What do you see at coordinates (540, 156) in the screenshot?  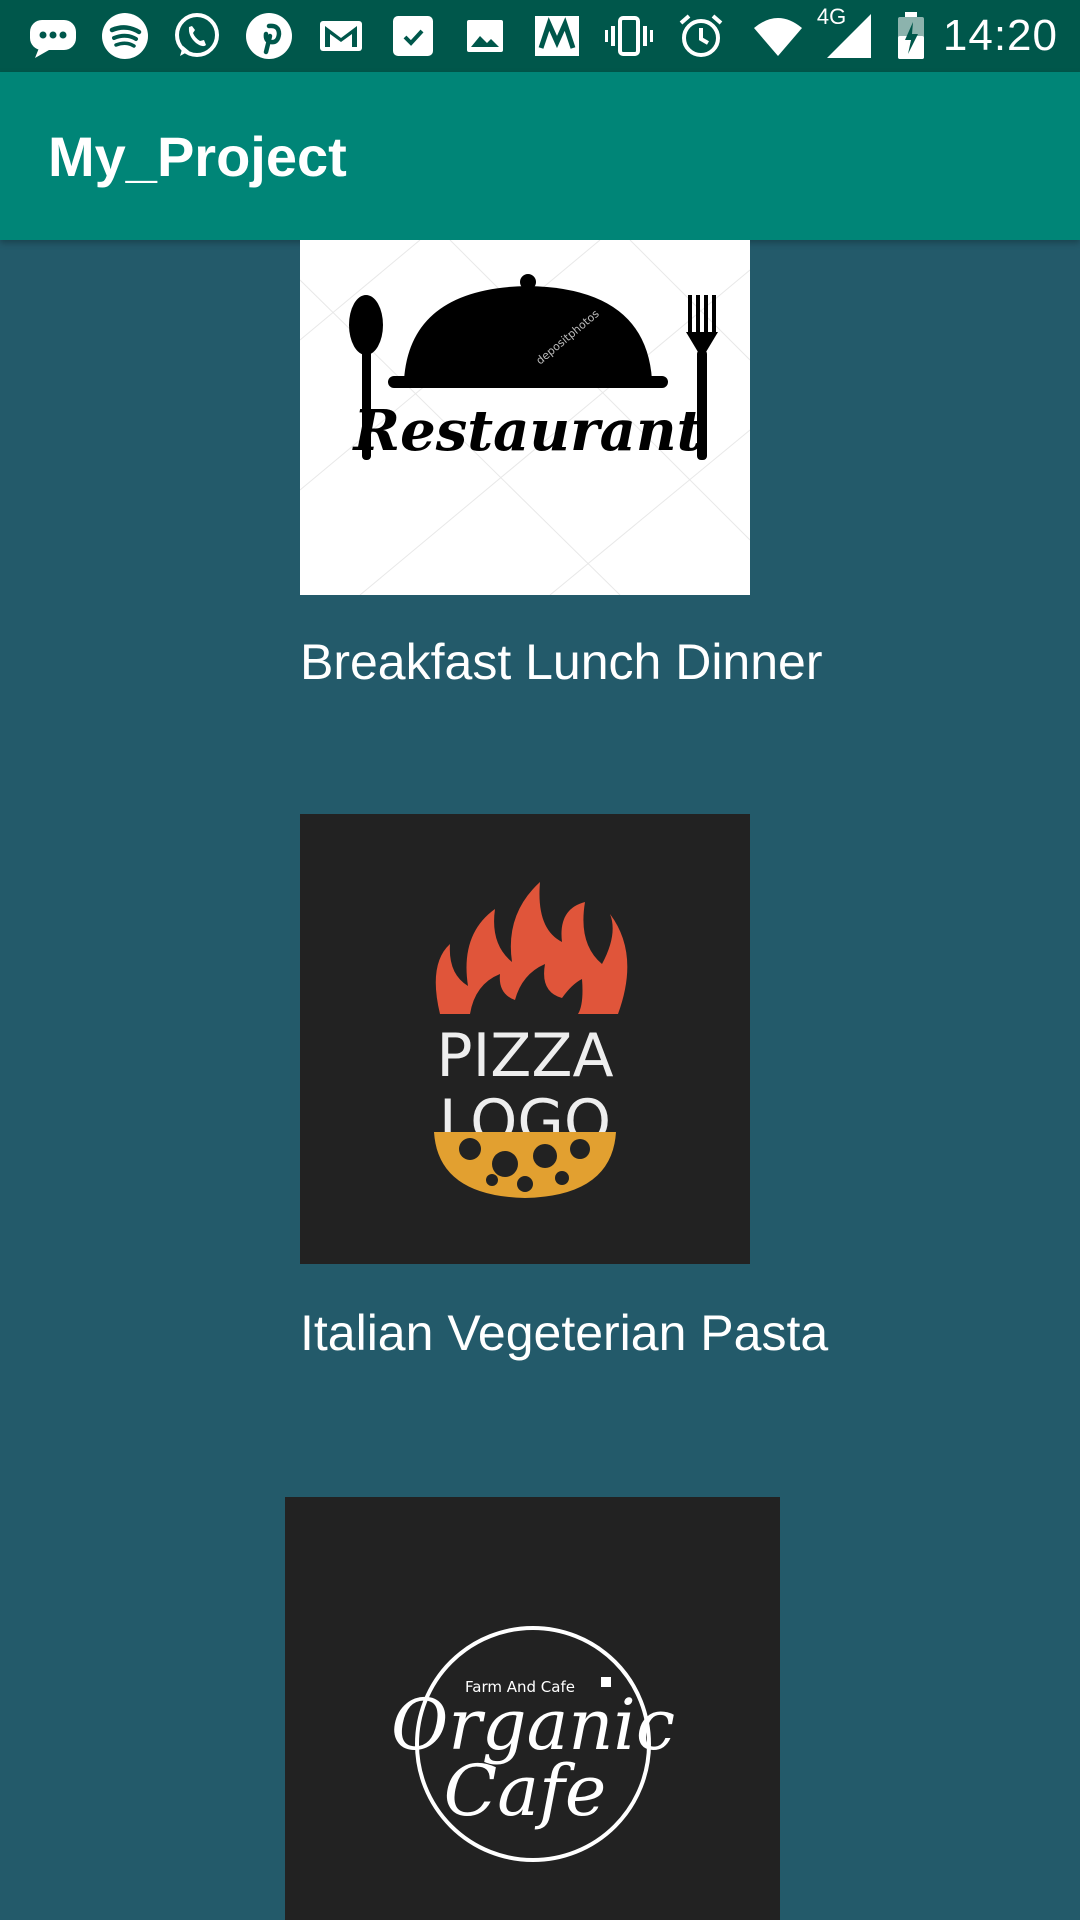 I see `app-bar: My_Project` at bounding box center [540, 156].